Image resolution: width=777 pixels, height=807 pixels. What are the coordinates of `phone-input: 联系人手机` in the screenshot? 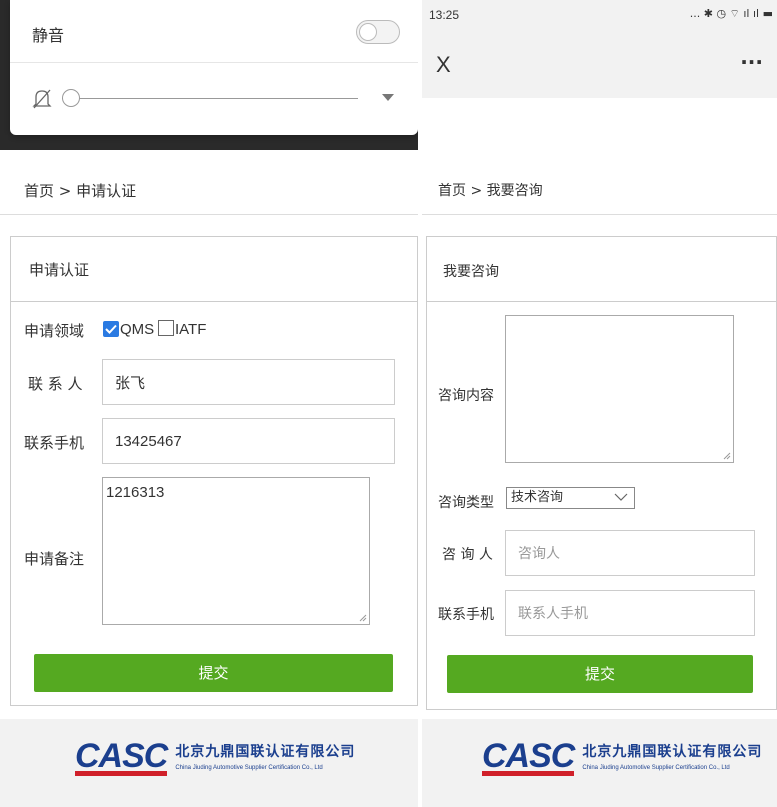 It's located at (630, 613).